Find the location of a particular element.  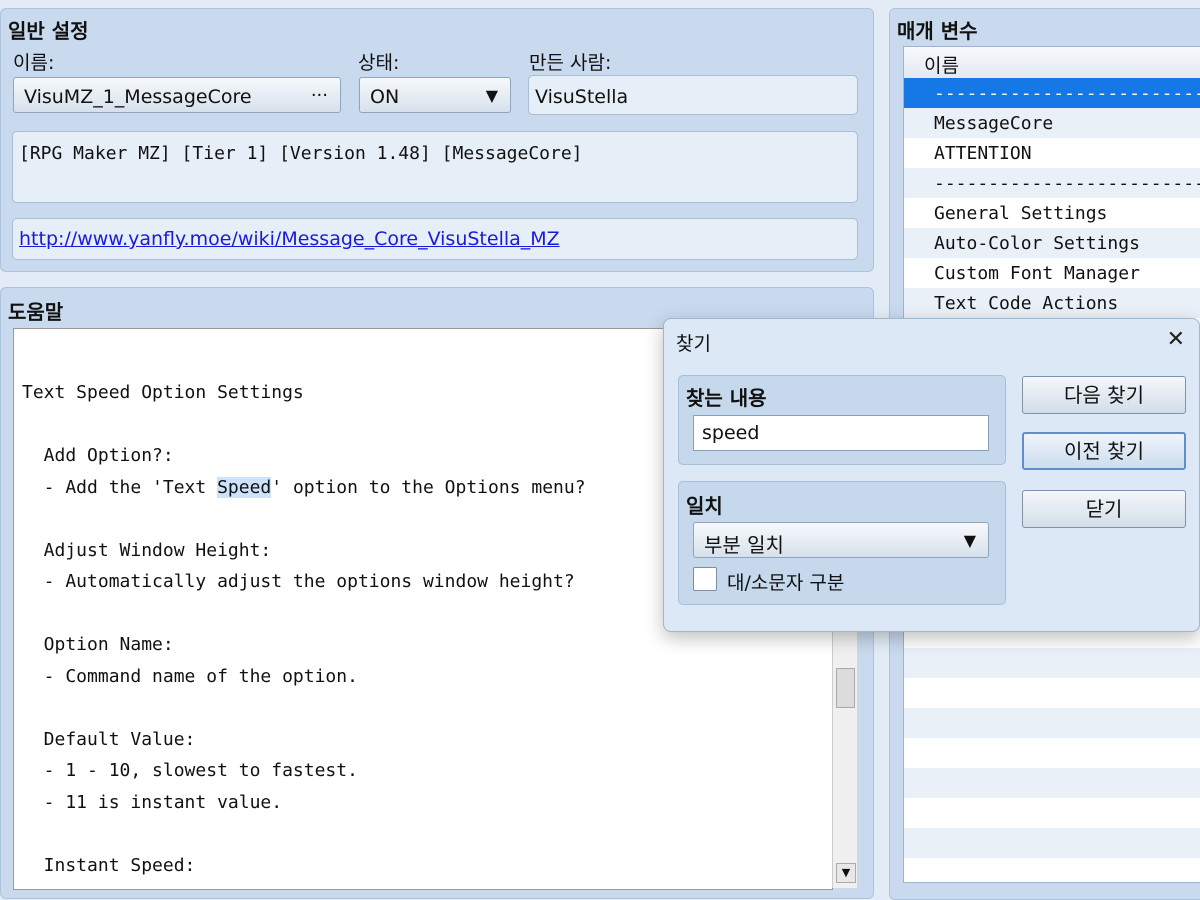

param-row: General Settings is located at coordinates (1052, 213).